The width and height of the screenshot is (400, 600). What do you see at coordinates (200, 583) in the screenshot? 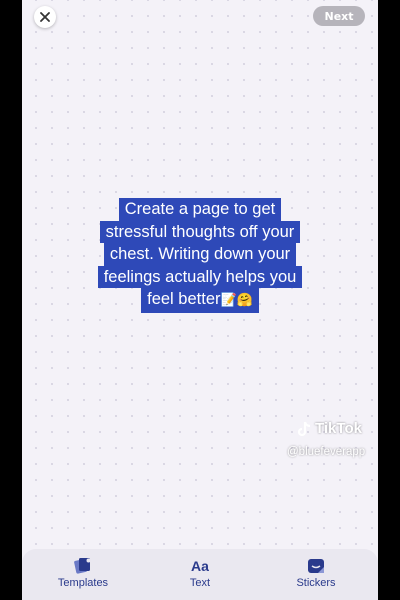
I see `text-label: Text` at bounding box center [200, 583].